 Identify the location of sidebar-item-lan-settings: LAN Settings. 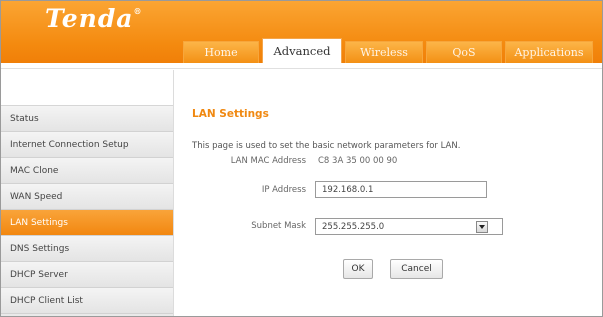
(87, 223).